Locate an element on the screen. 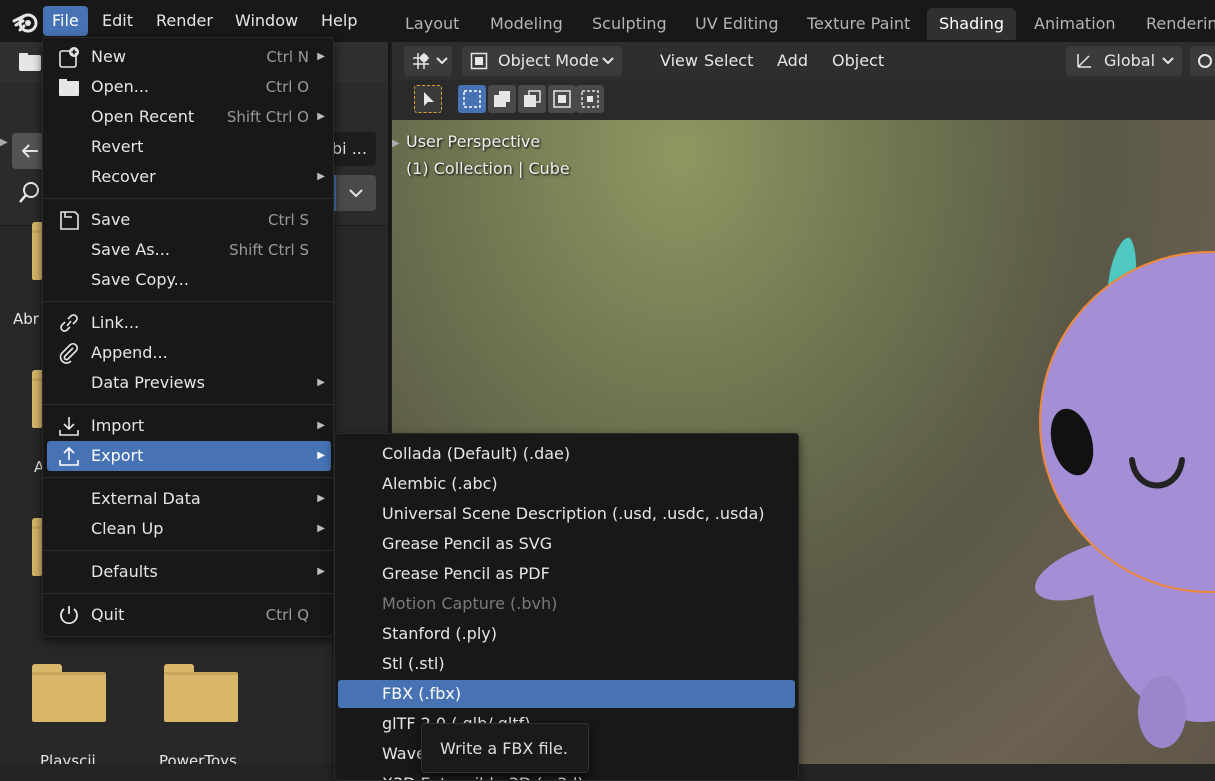 The image size is (1215, 781). select-invert-button is located at coordinates (562, 99).